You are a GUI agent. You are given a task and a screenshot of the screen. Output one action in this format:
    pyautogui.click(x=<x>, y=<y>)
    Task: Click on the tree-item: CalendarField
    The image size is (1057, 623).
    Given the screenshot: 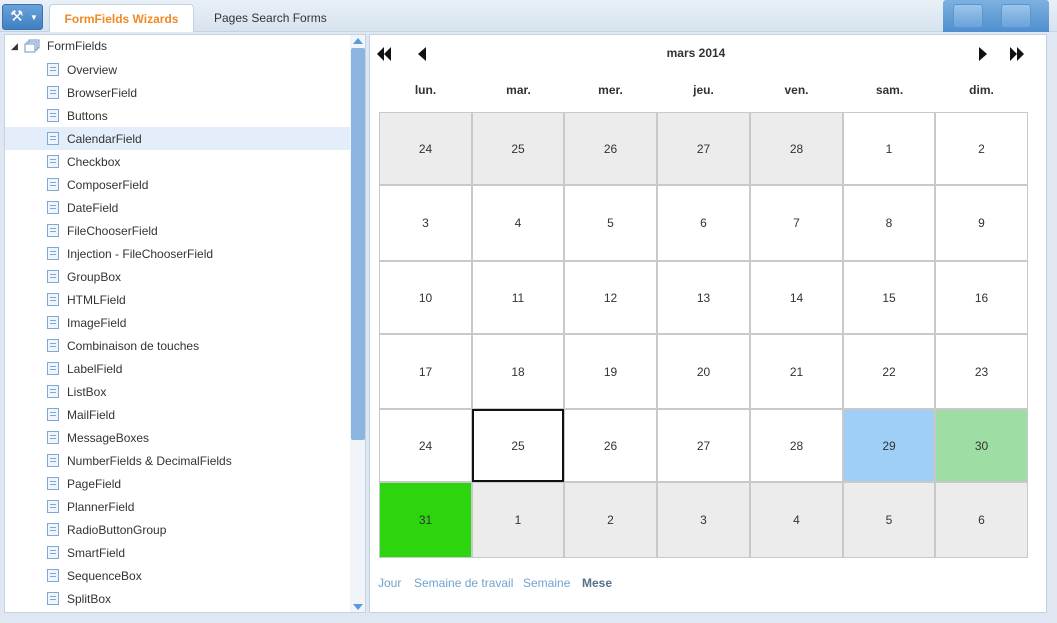 What is the action you would take?
    pyautogui.click(x=177, y=138)
    